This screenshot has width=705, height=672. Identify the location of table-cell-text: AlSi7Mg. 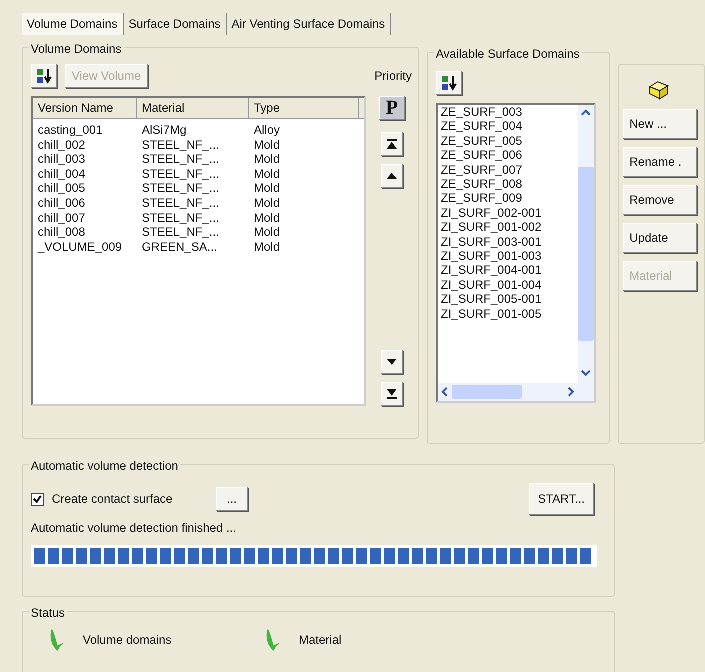
(164, 130).